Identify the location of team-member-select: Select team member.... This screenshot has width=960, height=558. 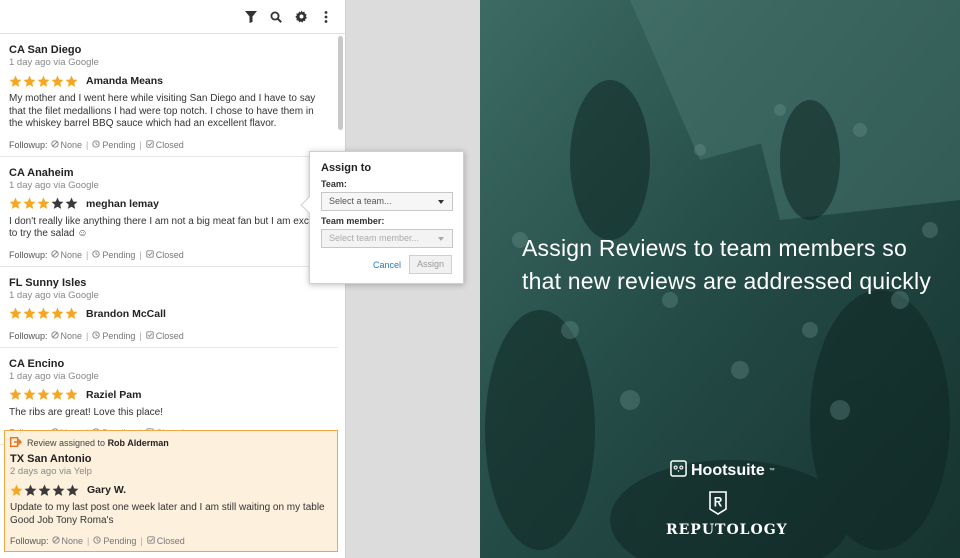
(387, 238).